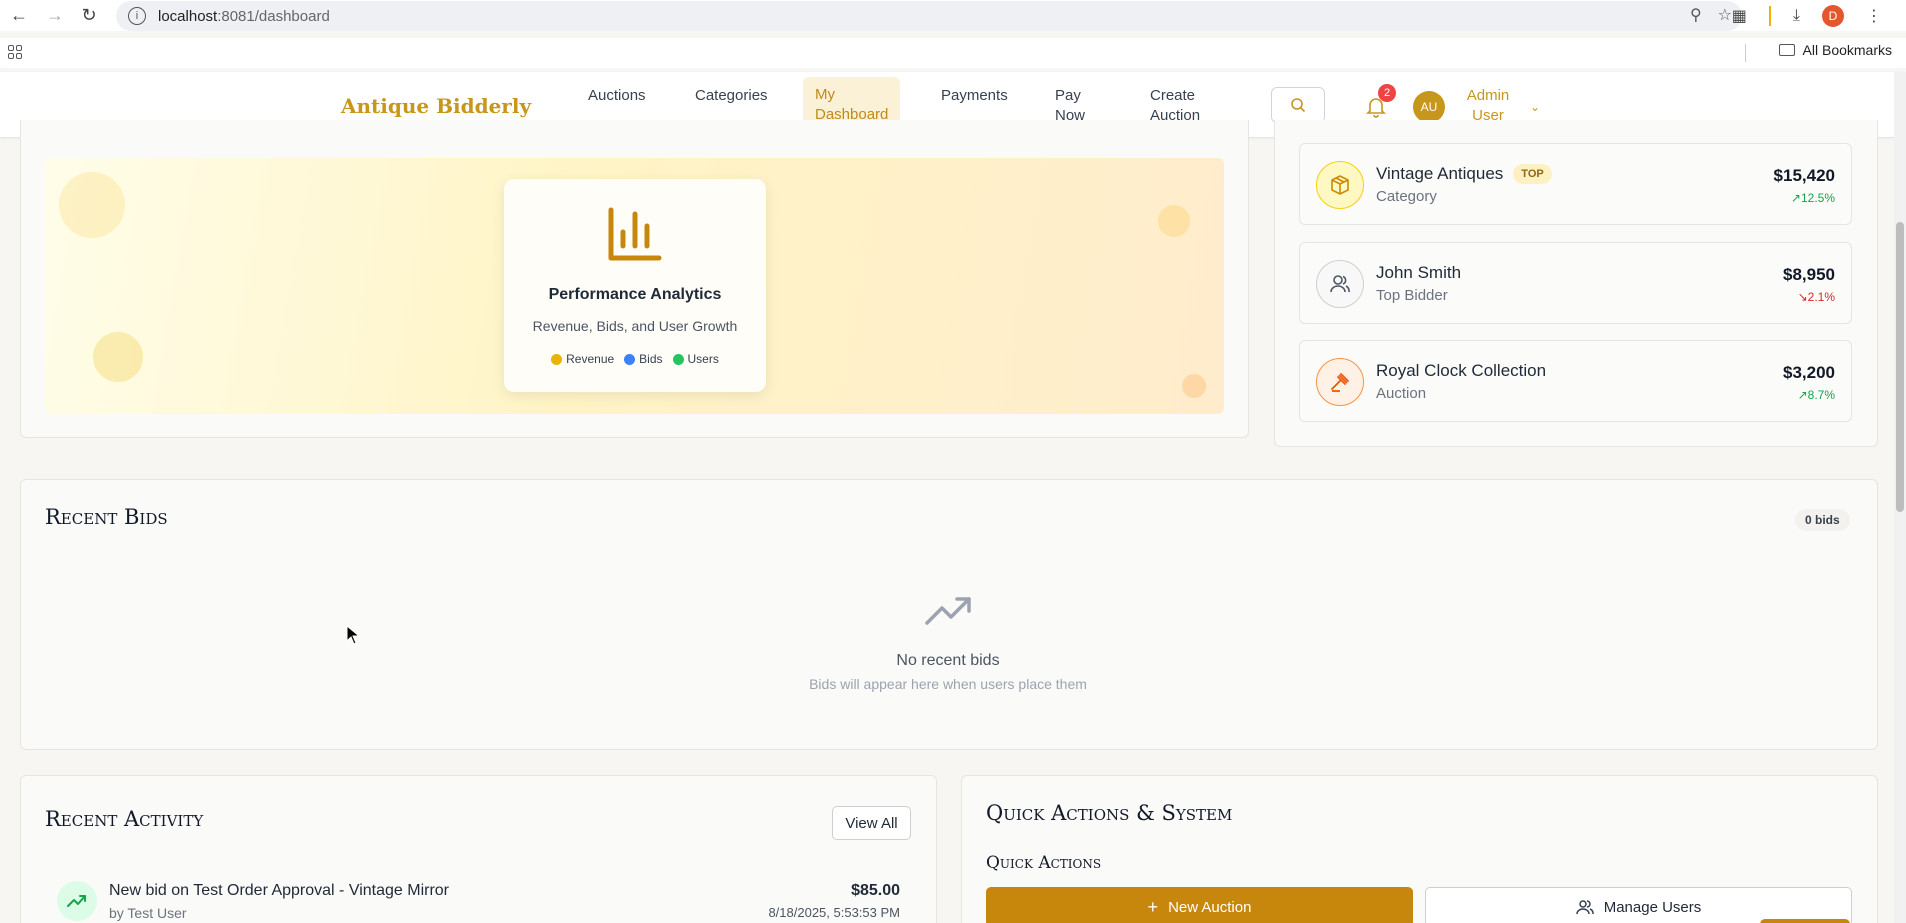  Describe the element at coordinates (1068, 95) in the screenshot. I see `nav-pay-now-label-1: Pay` at that location.